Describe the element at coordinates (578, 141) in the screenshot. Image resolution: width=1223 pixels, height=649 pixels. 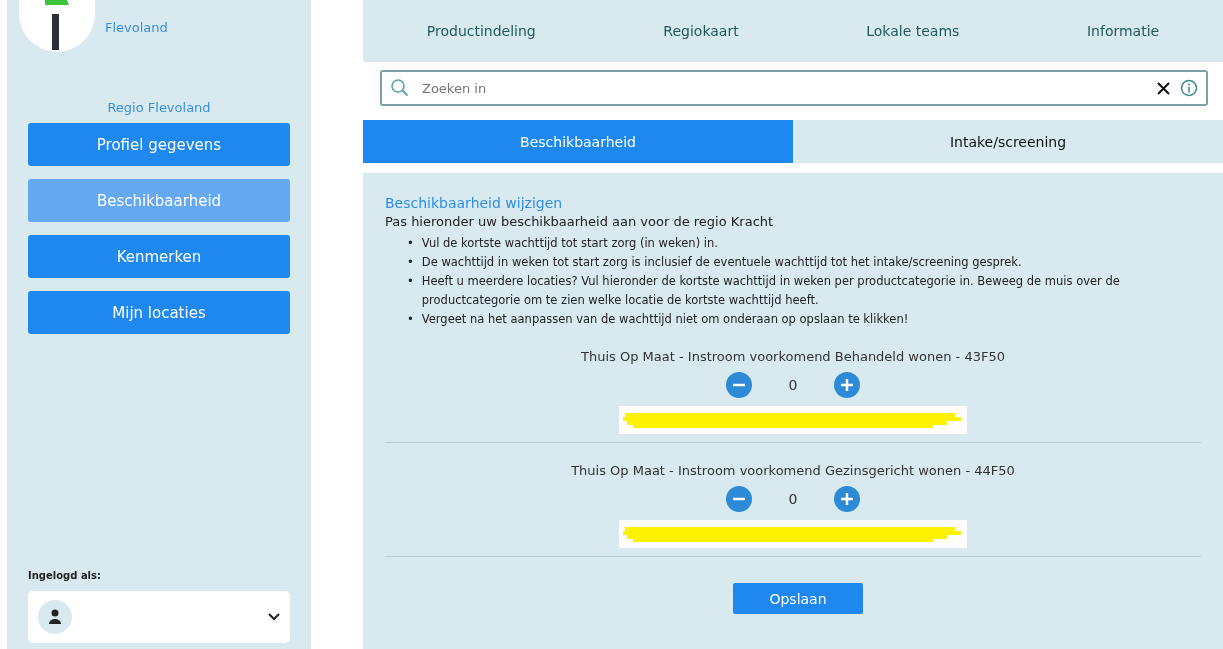
I see `tab: Beschikbaarheid` at that location.